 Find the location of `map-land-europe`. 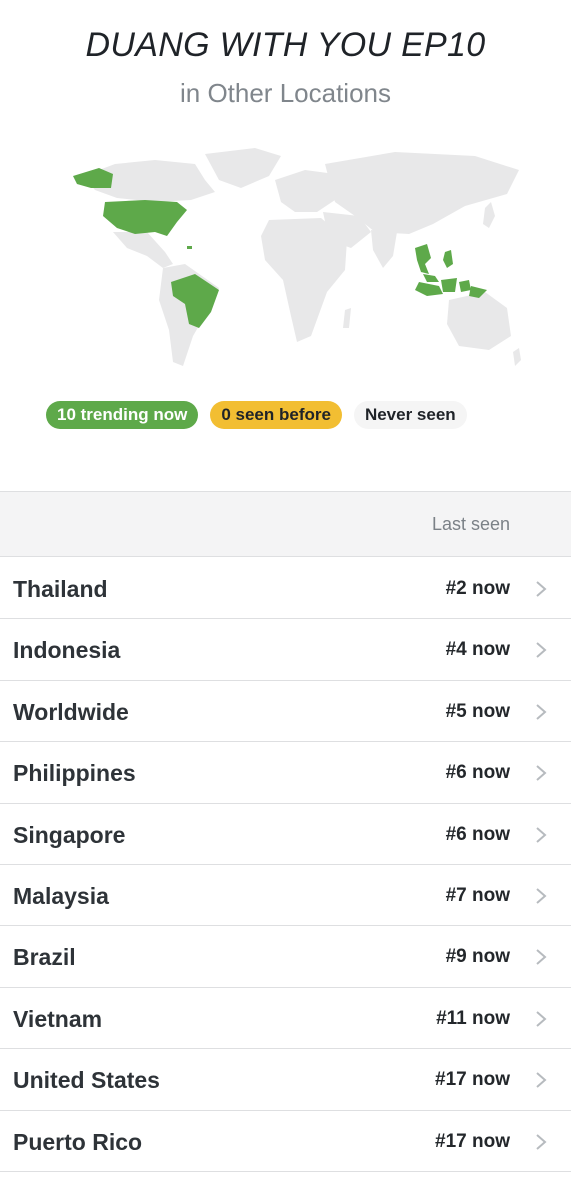

map-land-europe is located at coordinates (305, 191).